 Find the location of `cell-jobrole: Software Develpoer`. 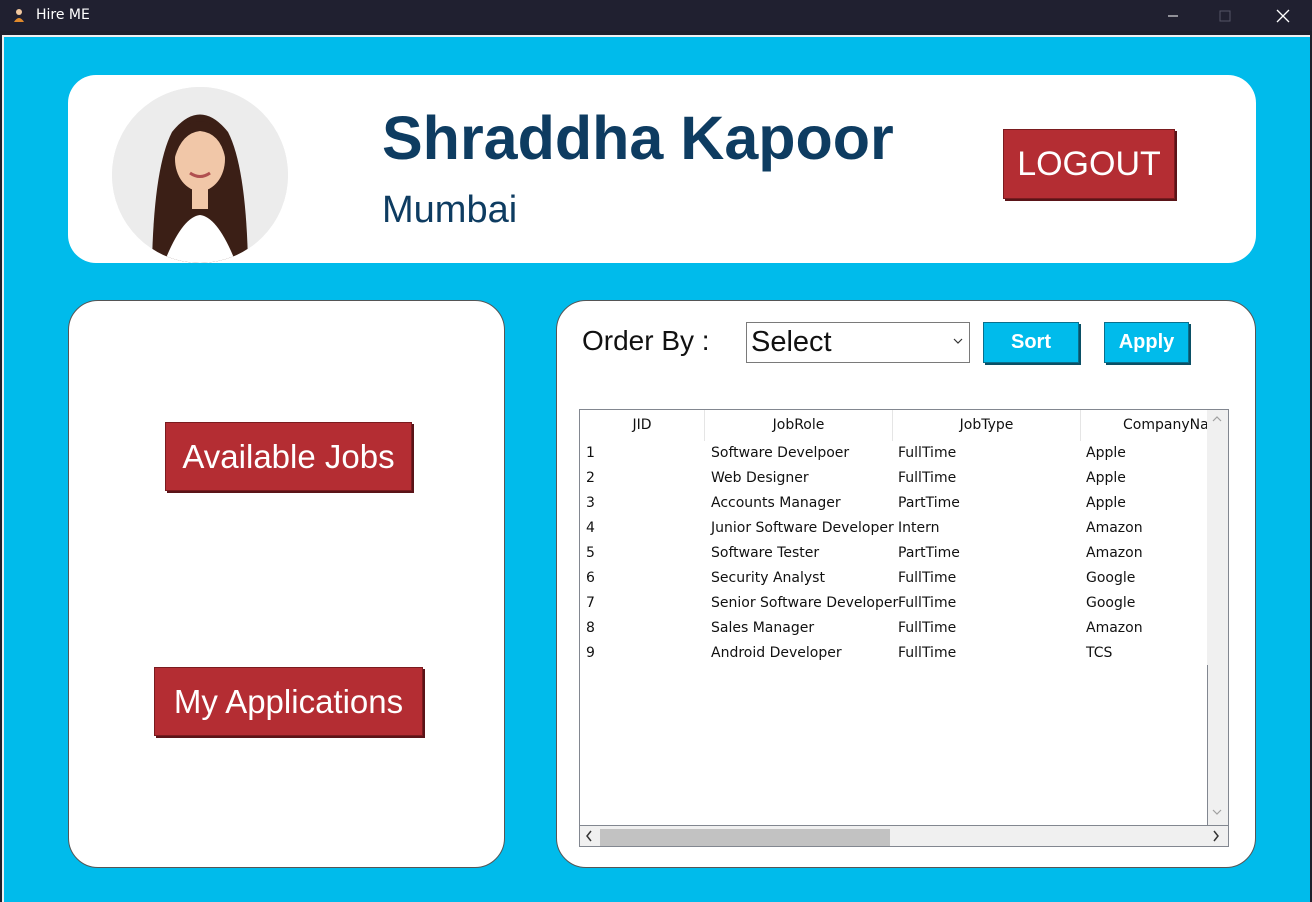

cell-jobrole: Software Develpoer is located at coordinates (780, 453).